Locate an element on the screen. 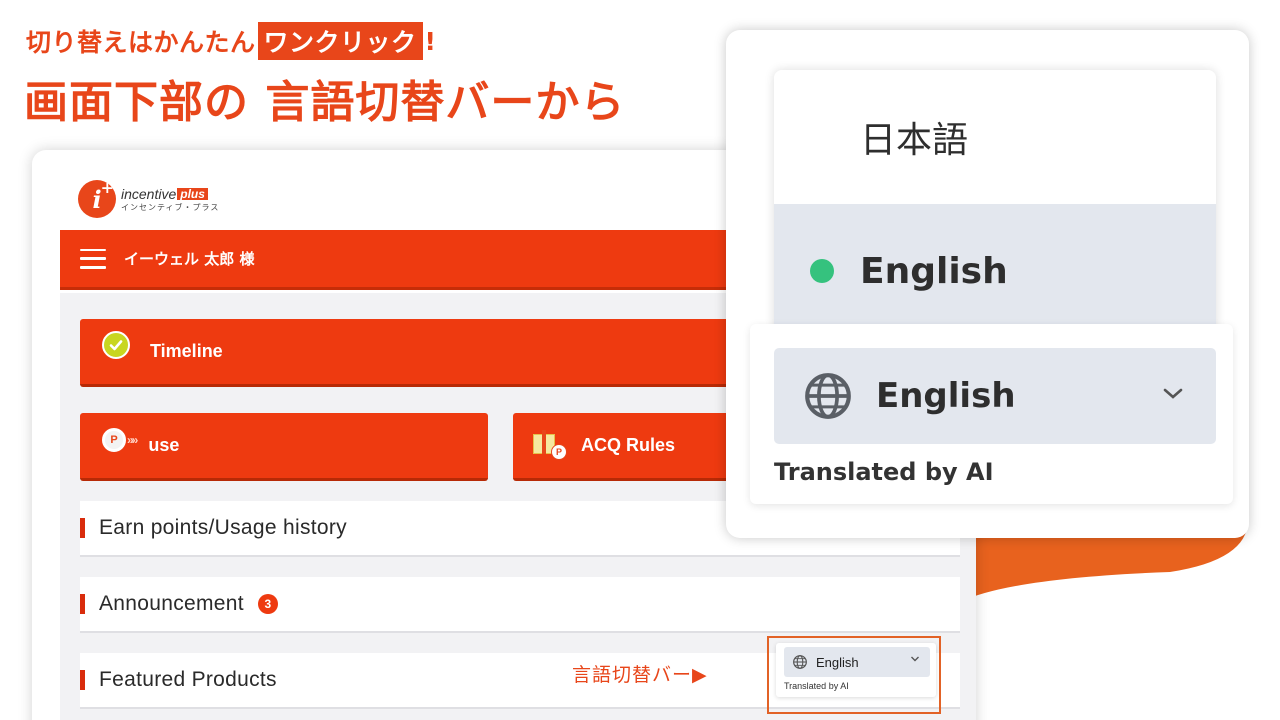 The height and width of the screenshot is (720, 1280). mini-selected-language: English is located at coordinates (837, 662).